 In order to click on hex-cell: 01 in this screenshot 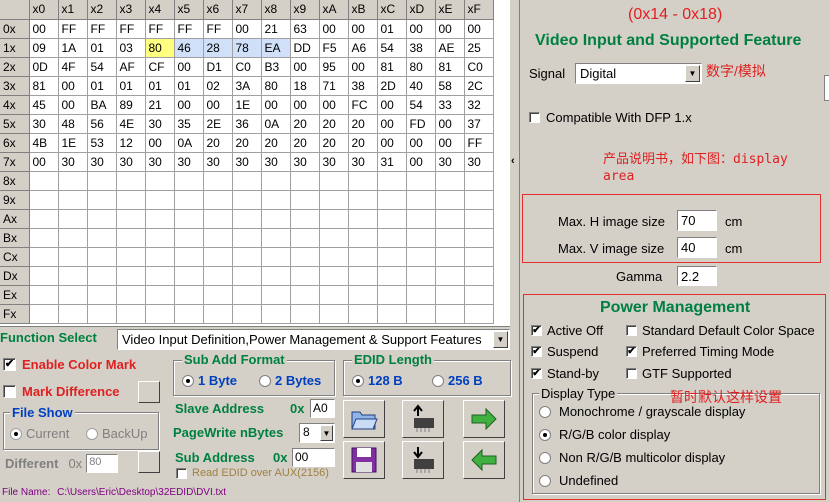, I will do `click(131, 86)`.